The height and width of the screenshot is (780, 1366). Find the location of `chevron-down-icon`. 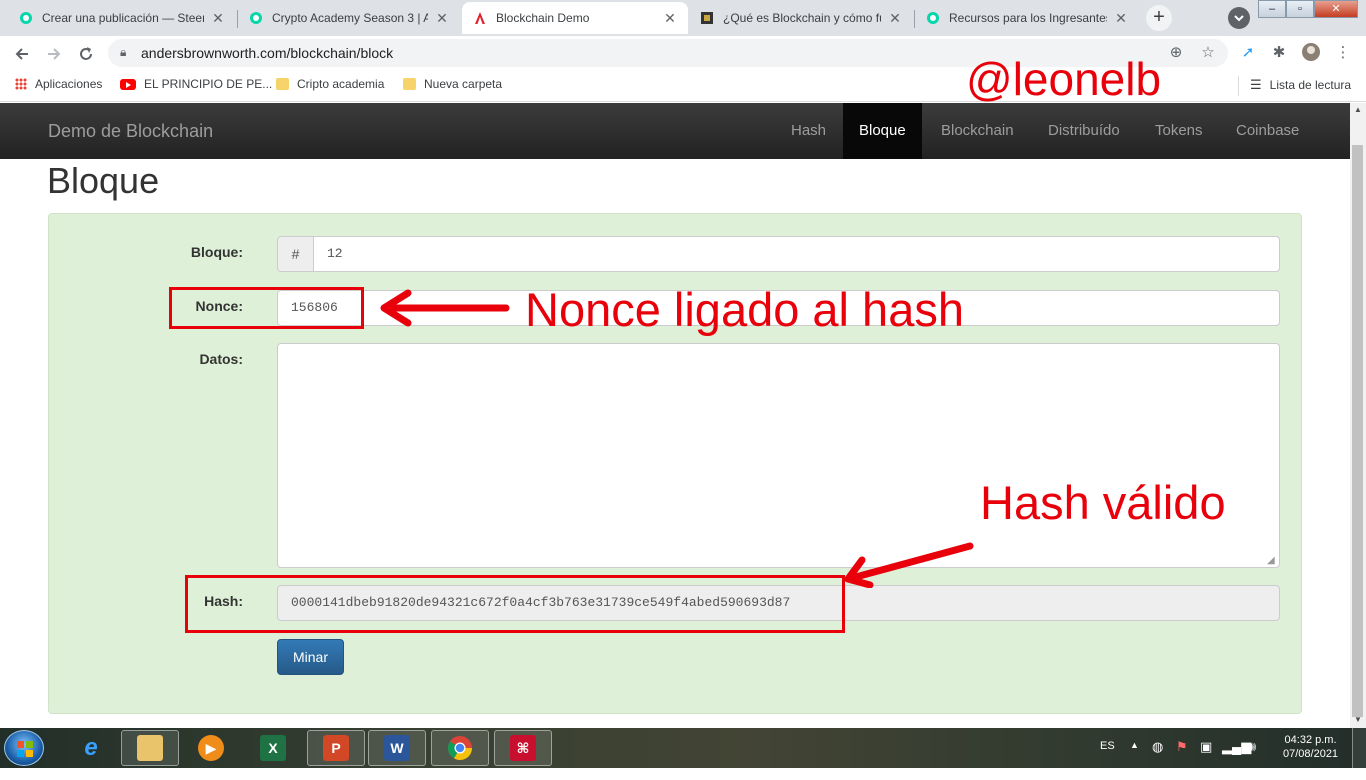

chevron-down-icon is located at coordinates (1239, 18).